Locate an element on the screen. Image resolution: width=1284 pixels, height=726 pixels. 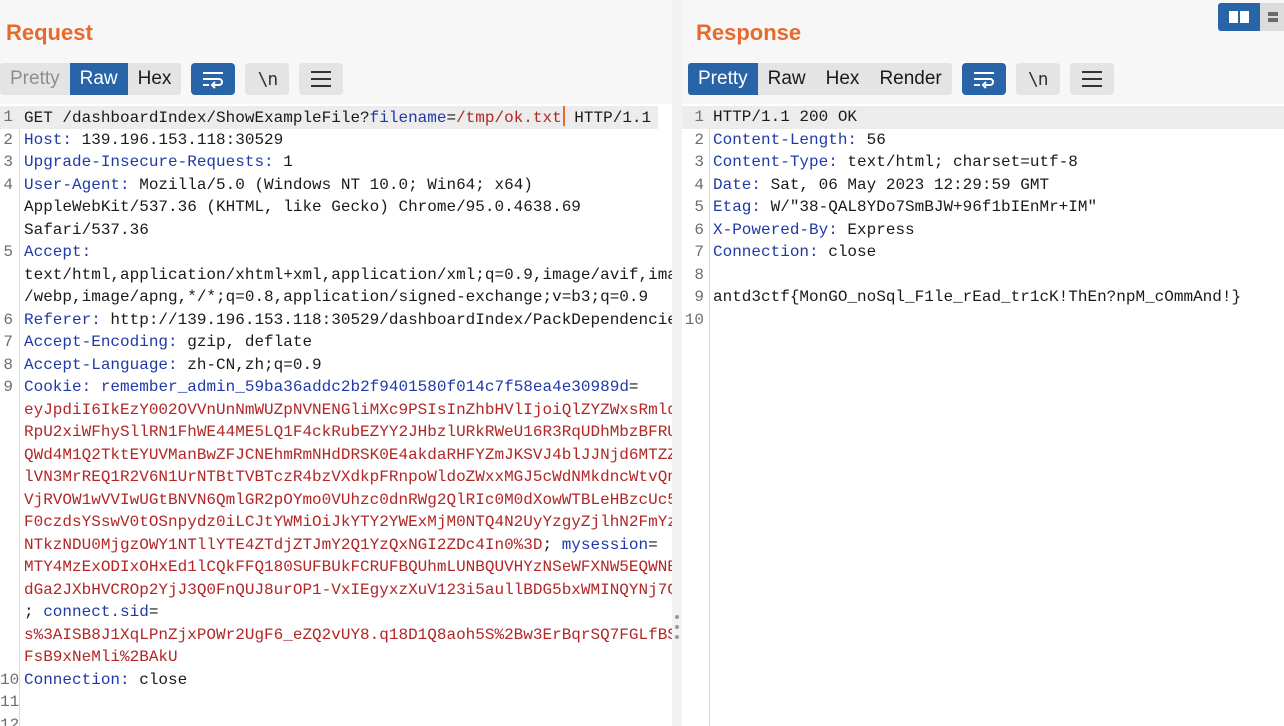
code-line: Safari/537.36 is located at coordinates (336, 230).